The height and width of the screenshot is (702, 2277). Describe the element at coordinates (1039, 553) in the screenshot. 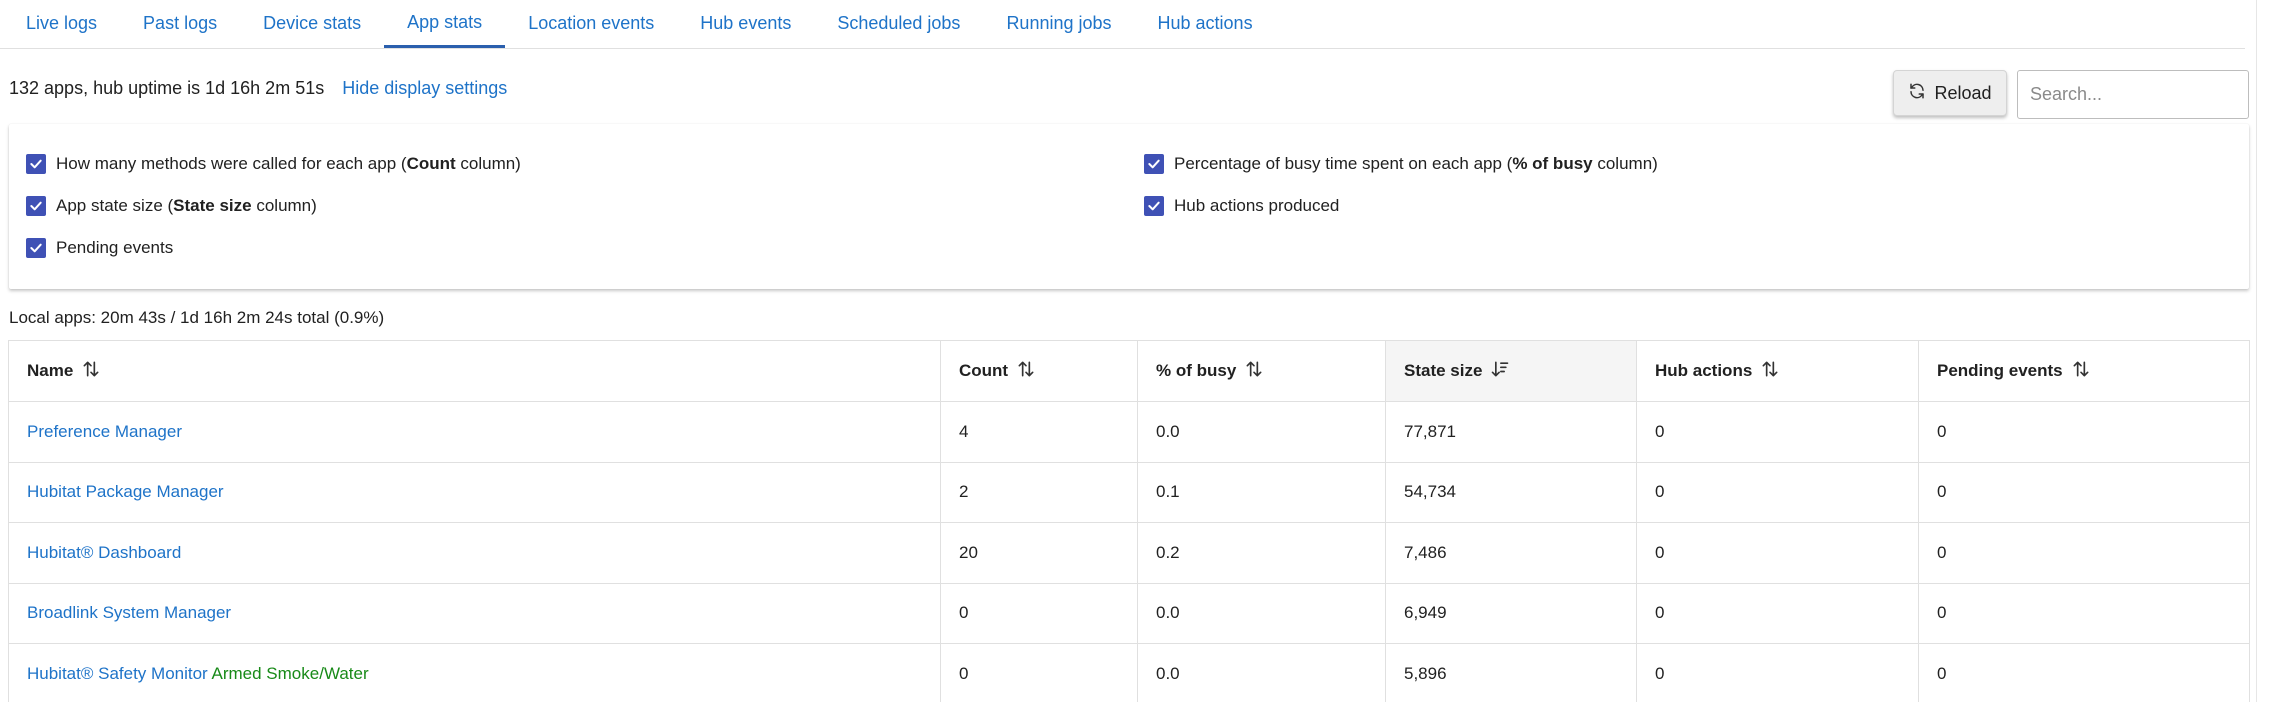

I see `count-cell: 20` at that location.